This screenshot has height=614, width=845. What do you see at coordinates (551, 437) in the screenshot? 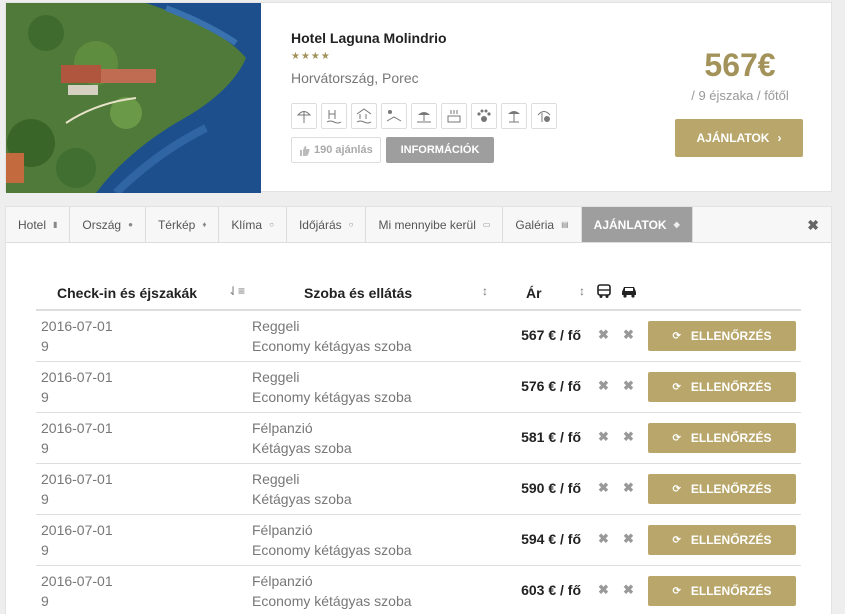
I see `offer-price: 581 € / fő` at bounding box center [551, 437].